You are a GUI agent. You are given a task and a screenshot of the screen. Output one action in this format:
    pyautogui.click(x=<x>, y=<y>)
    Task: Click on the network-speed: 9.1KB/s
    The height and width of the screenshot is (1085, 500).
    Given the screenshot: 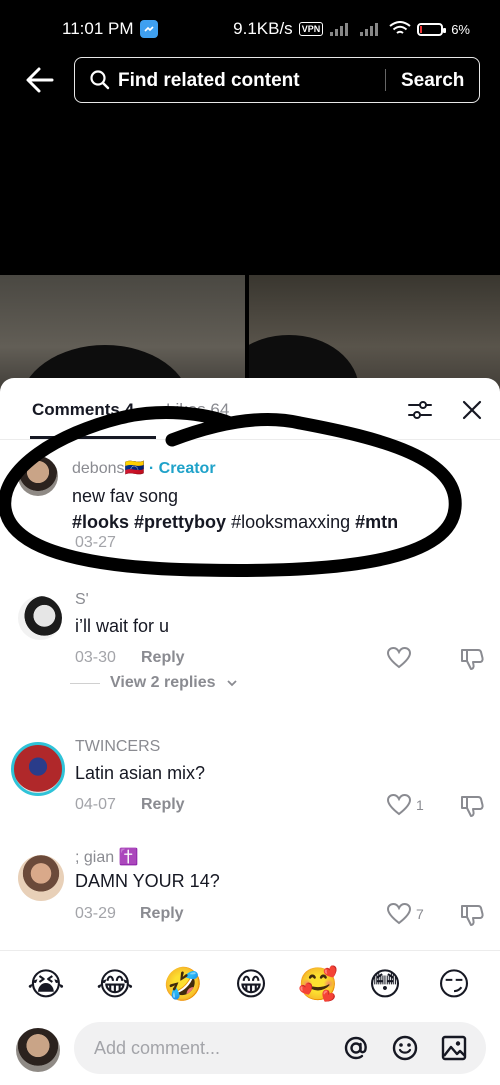 What is the action you would take?
    pyautogui.click(x=263, y=28)
    